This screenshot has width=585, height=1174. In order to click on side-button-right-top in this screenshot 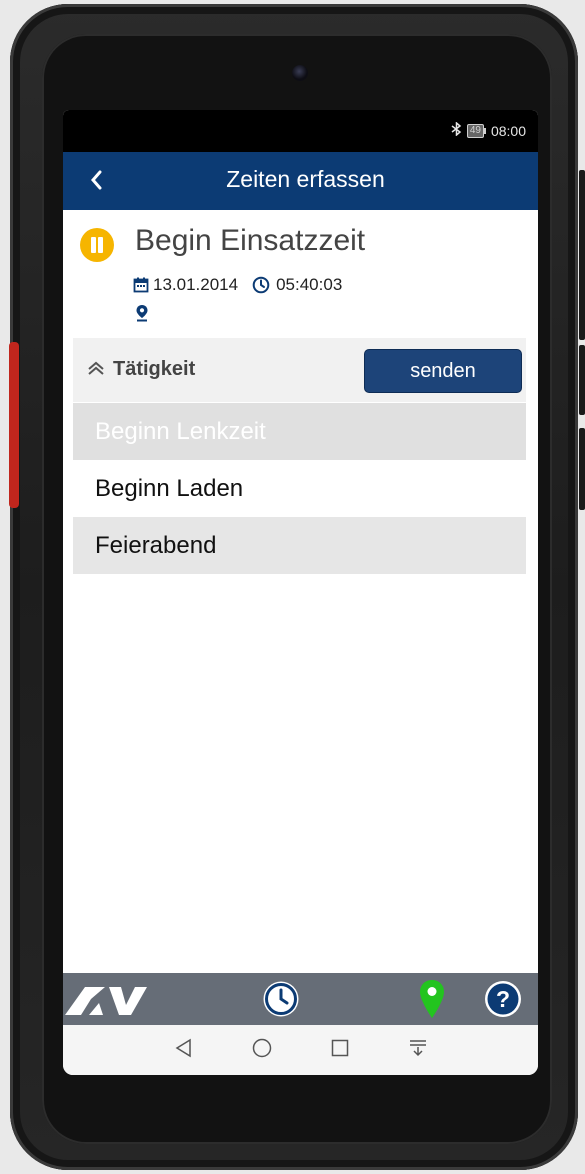, I will do `click(582, 255)`.